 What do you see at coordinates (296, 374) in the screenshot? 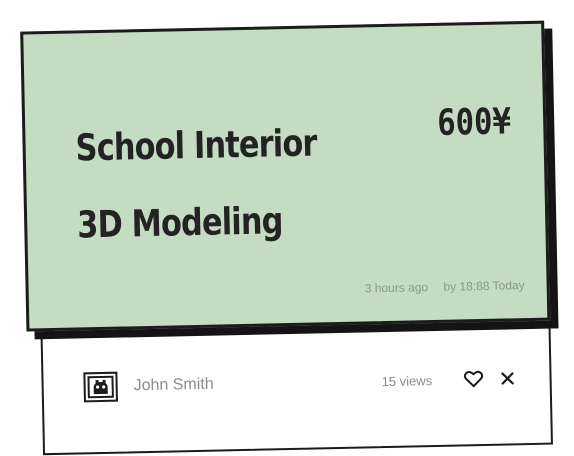
I see `card-footer: John Smith 15 views` at bounding box center [296, 374].